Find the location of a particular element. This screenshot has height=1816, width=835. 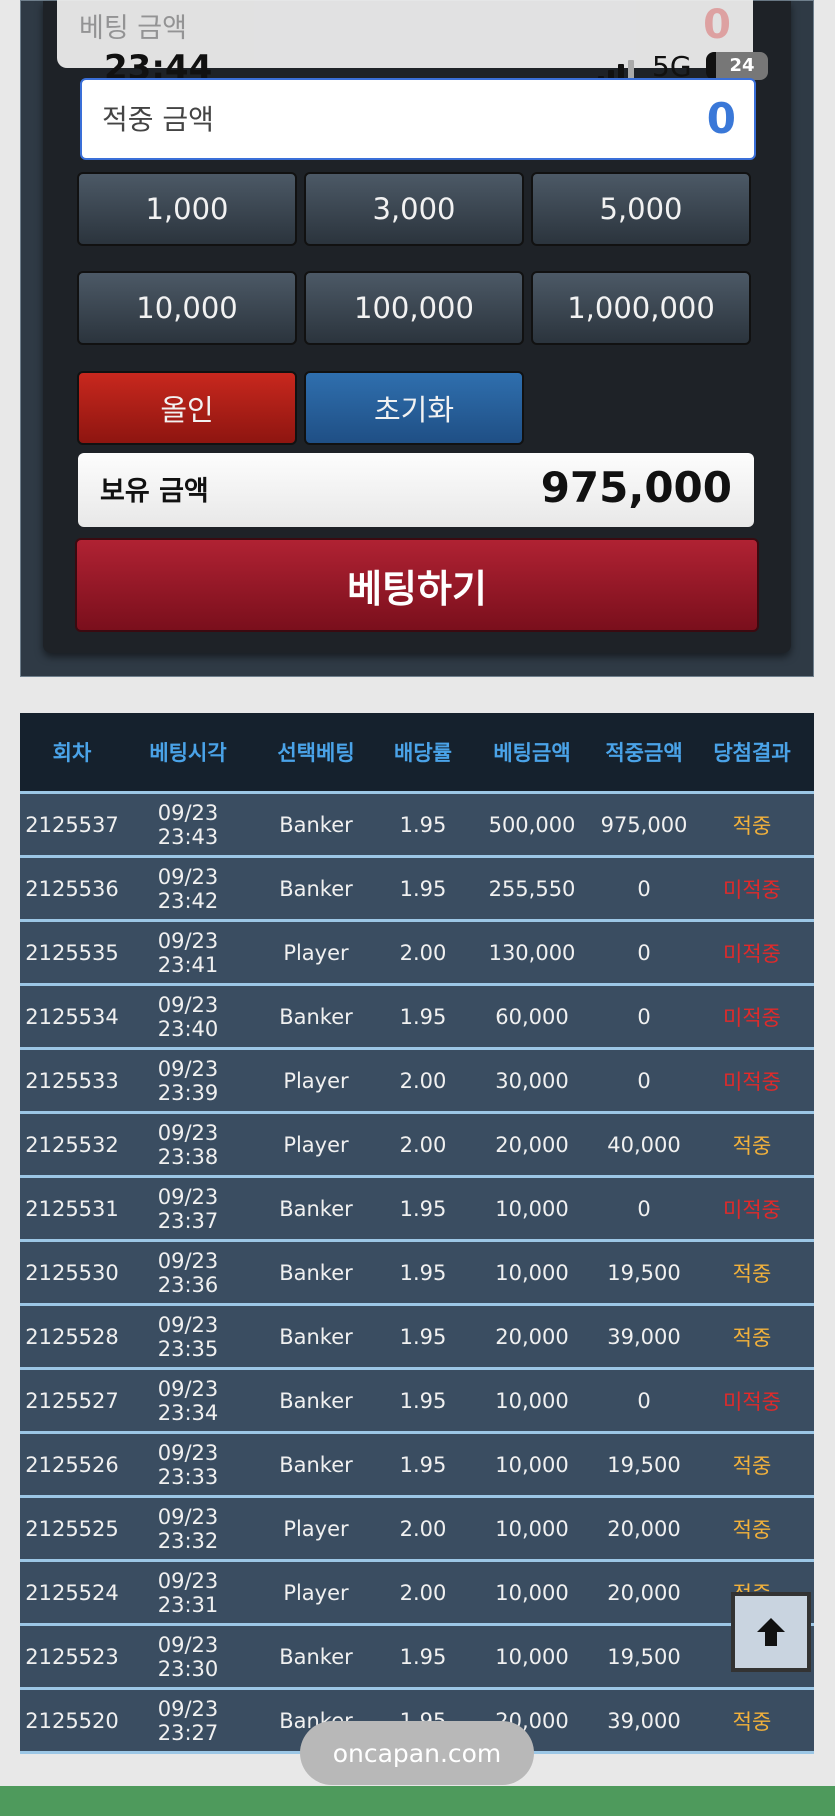

cell-round: 2125526 is located at coordinates (72, 1465).